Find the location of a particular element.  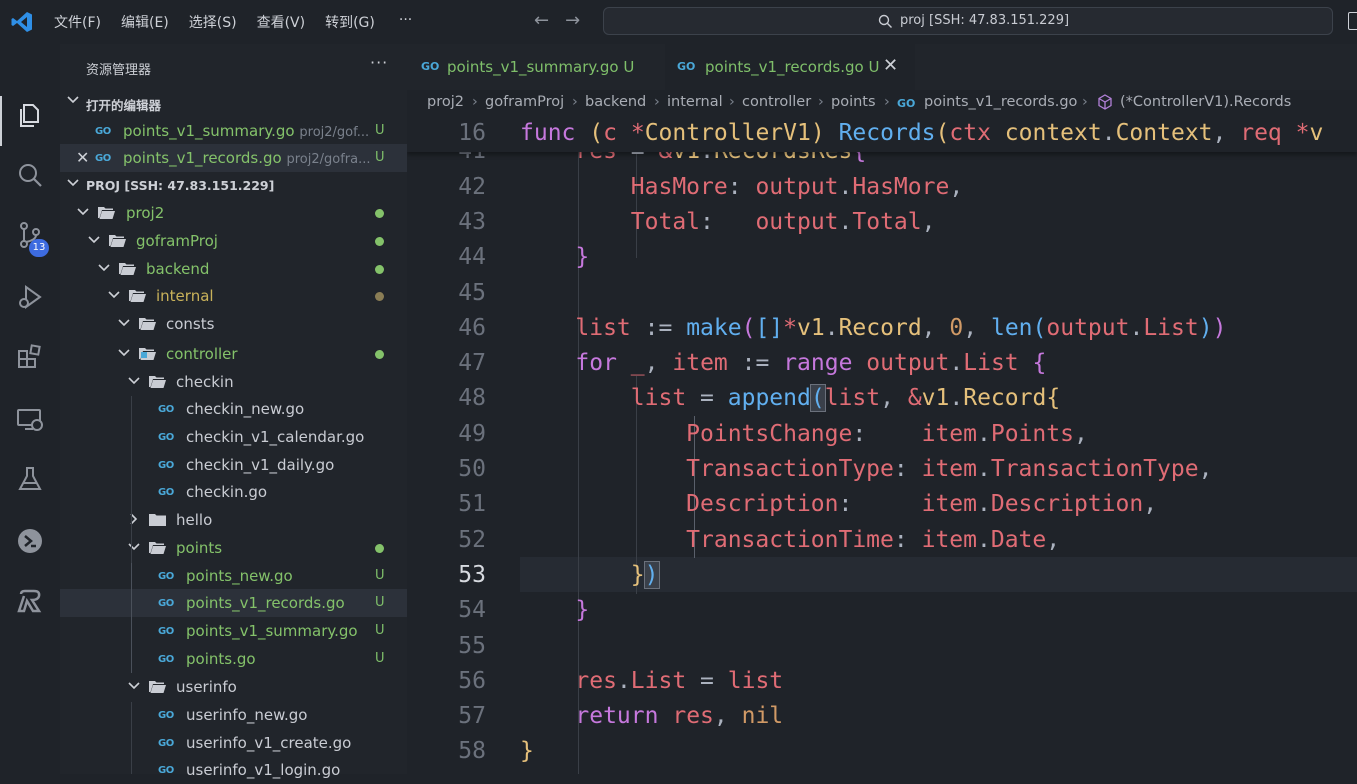

breadcrumb-item: (*ControllerV1).Records is located at coordinates (1205, 102).